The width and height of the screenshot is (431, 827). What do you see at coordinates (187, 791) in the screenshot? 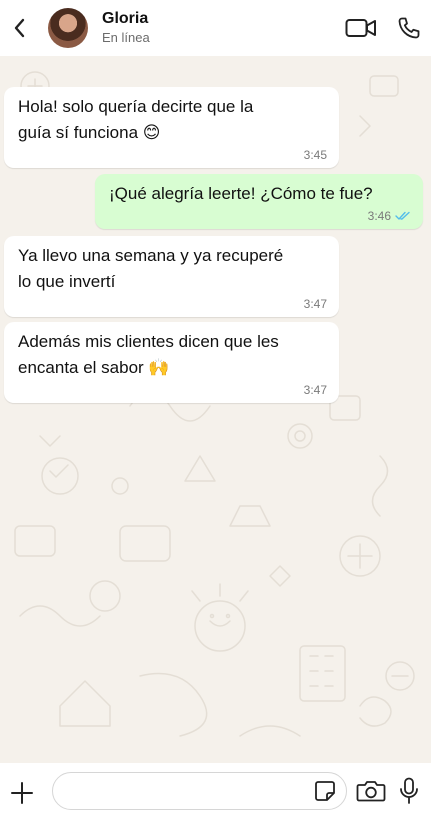
I see `message-input` at bounding box center [187, 791].